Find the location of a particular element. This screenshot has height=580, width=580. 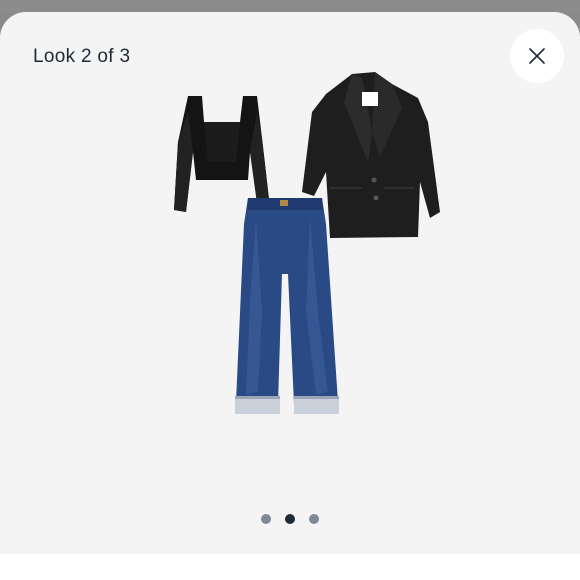

footer-area is located at coordinates (290, 567).